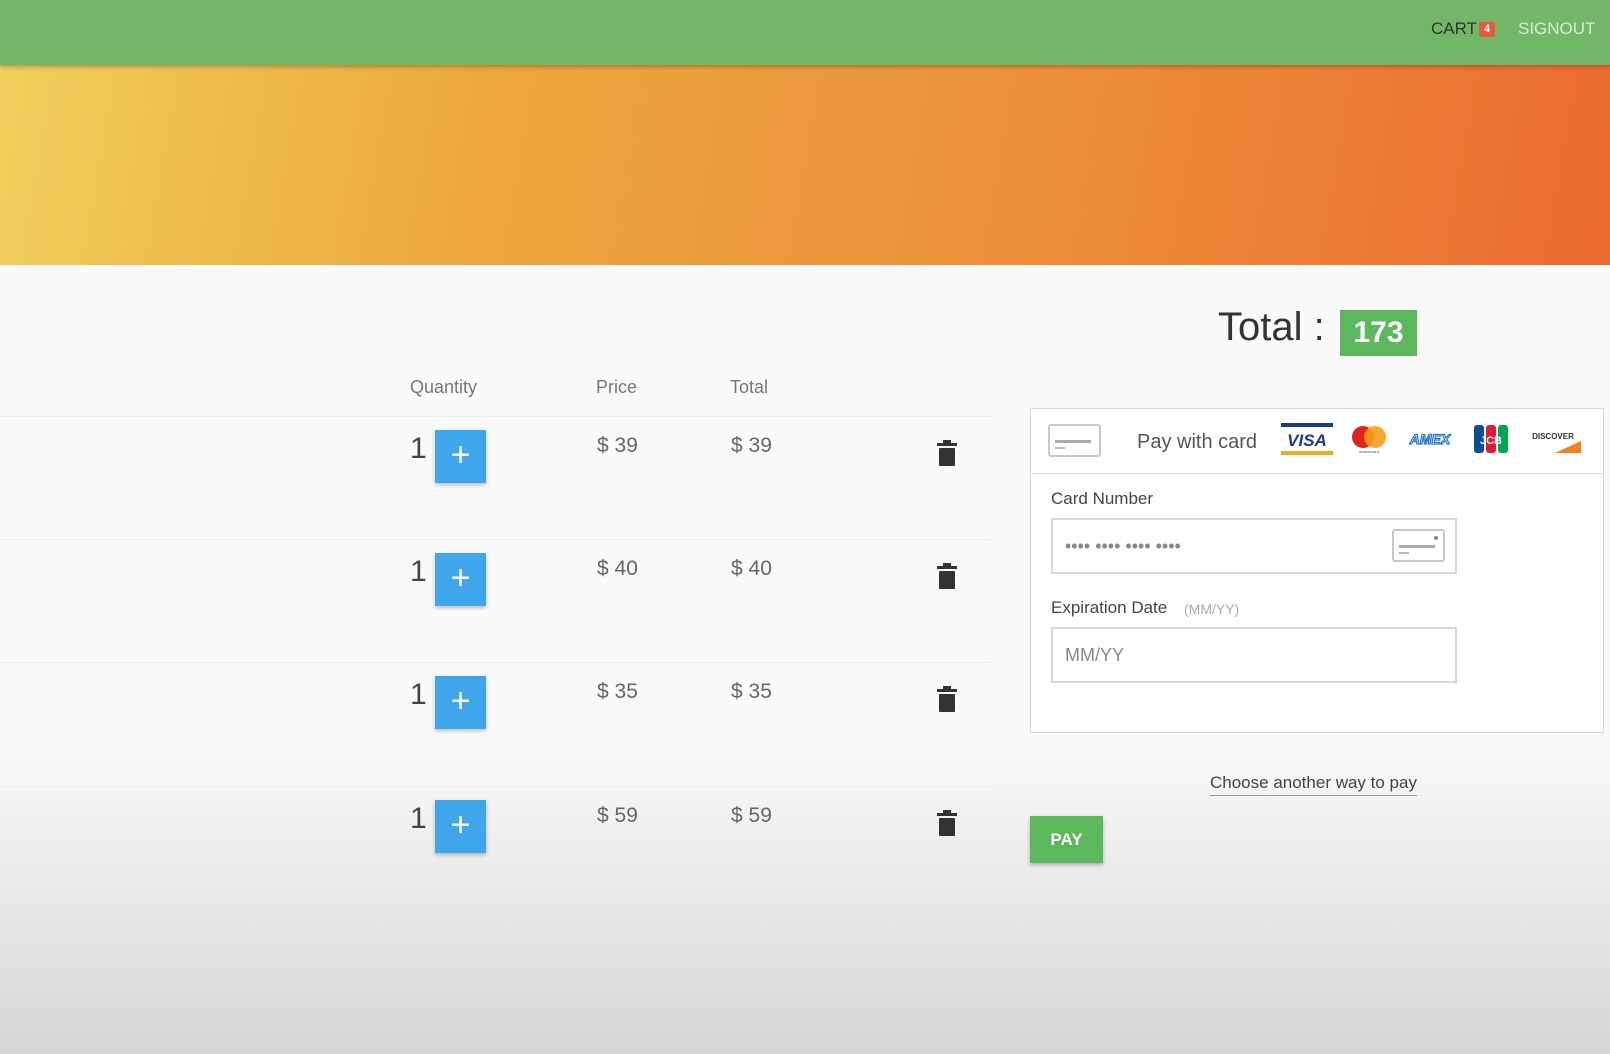 This screenshot has width=1610, height=1054. I want to click on price-cell: $ 59, so click(617, 815).